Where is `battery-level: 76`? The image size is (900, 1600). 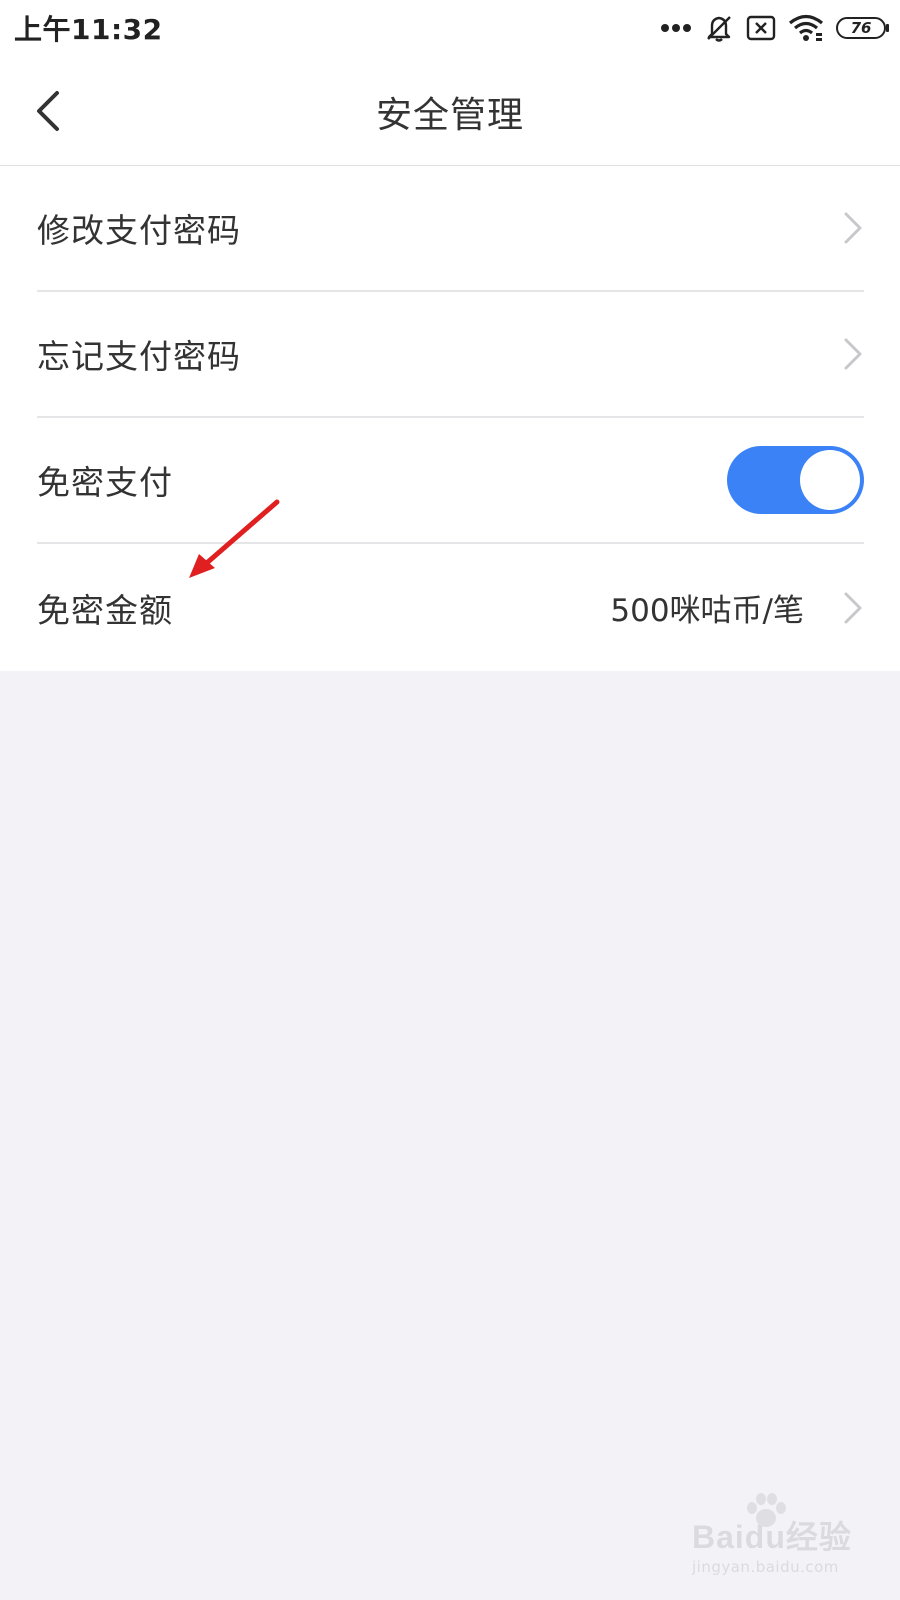 battery-level: 76 is located at coordinates (861, 28).